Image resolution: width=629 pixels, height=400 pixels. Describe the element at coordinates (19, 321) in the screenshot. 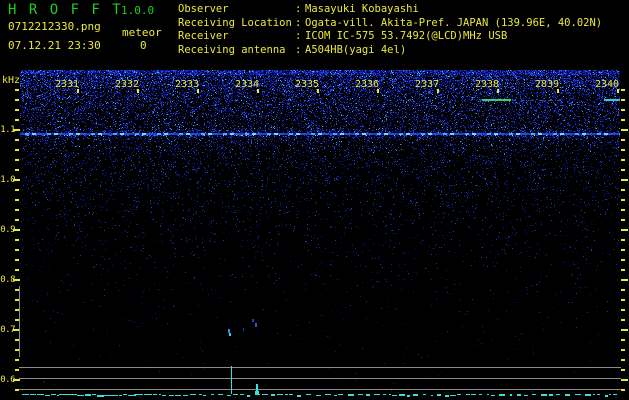

I see `level-axis-vertical-line` at that location.